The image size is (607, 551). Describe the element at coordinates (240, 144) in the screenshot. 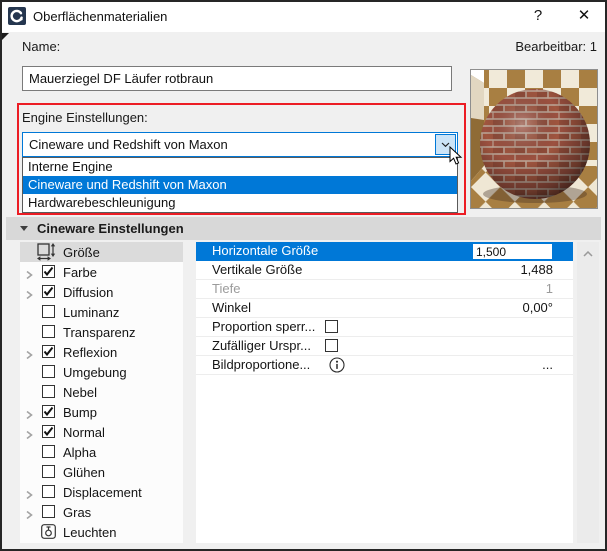

I see `engine-combobox: Cineware und Redshift von Maxon` at that location.